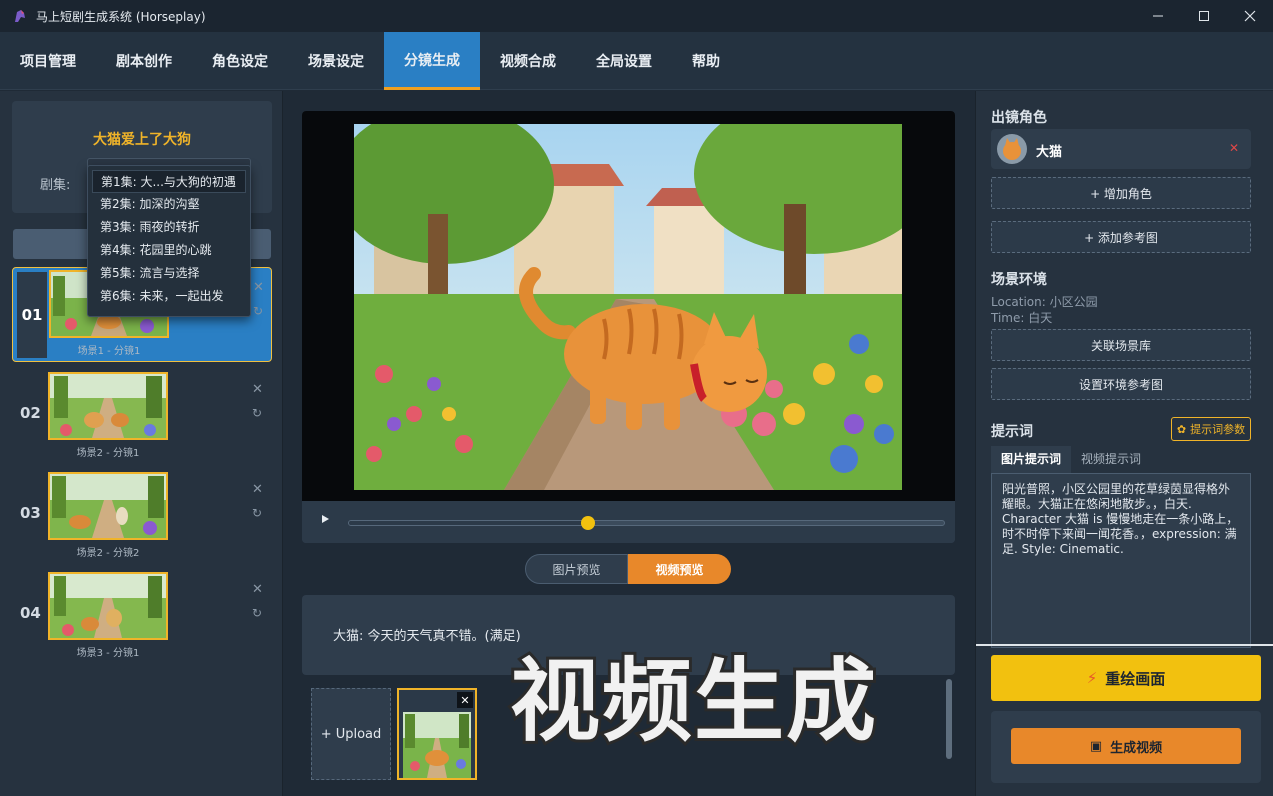 This screenshot has height=796, width=1273. I want to click on generate-video-card: ▣ 生成视频, so click(1126, 747).